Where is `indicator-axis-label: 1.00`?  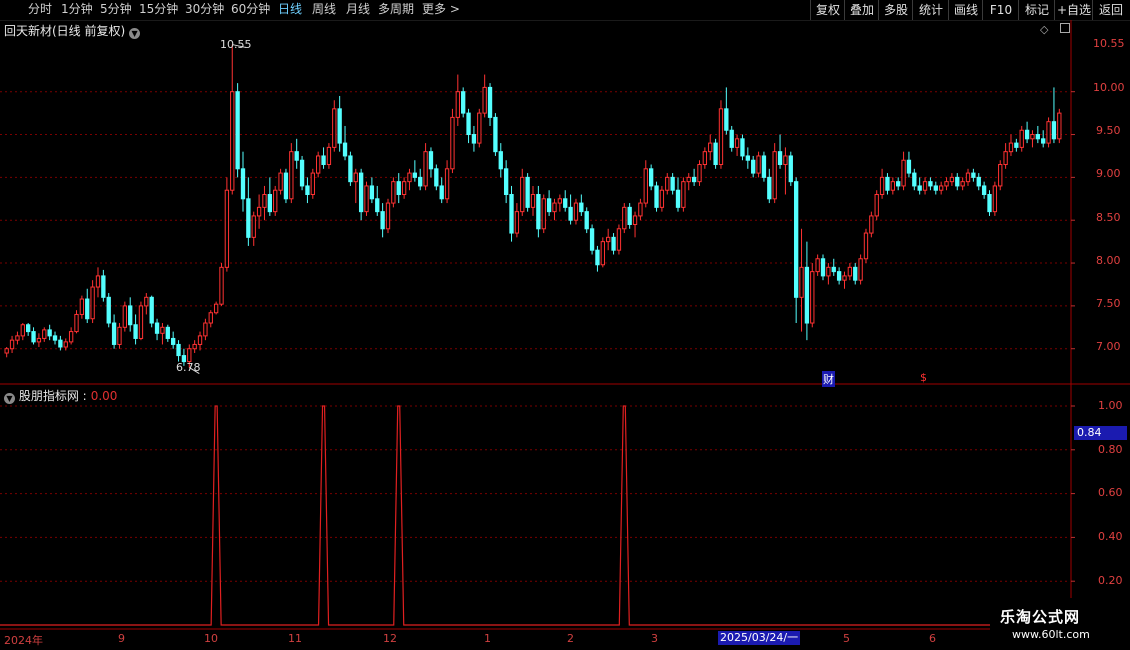 indicator-axis-label: 1.00 is located at coordinates (1110, 405).